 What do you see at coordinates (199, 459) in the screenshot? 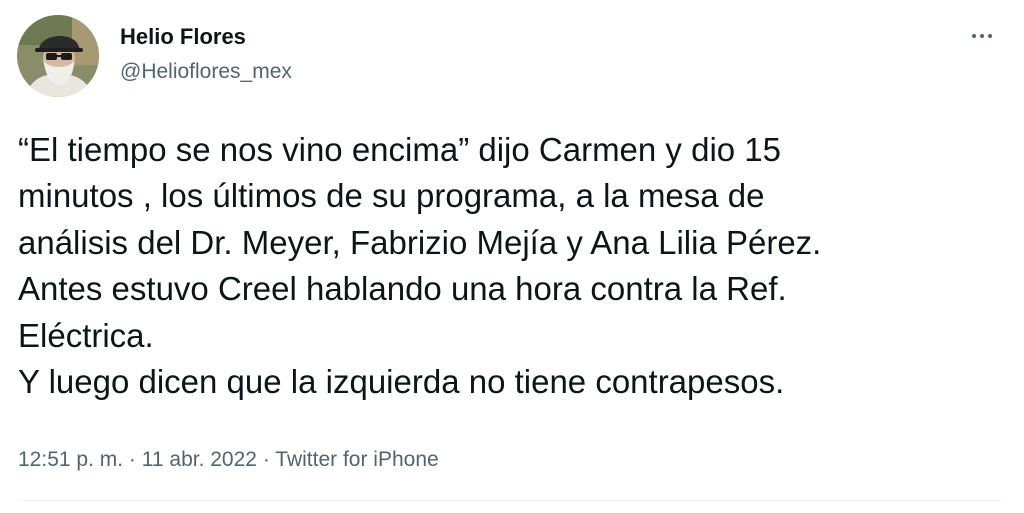
I see `tweet-date-link: 11 abr. 2022` at bounding box center [199, 459].